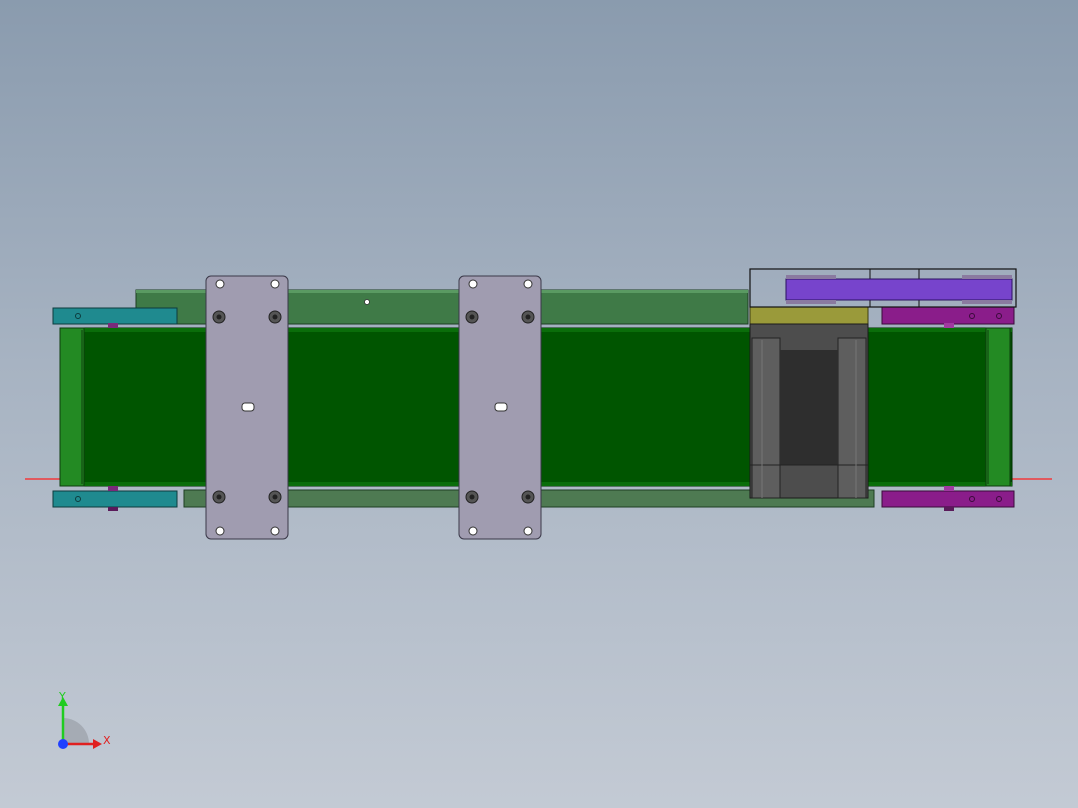 This screenshot has width=1078, height=808. What do you see at coordinates (247, 407) in the screenshot?
I see `mounting-plate-left` at bounding box center [247, 407].